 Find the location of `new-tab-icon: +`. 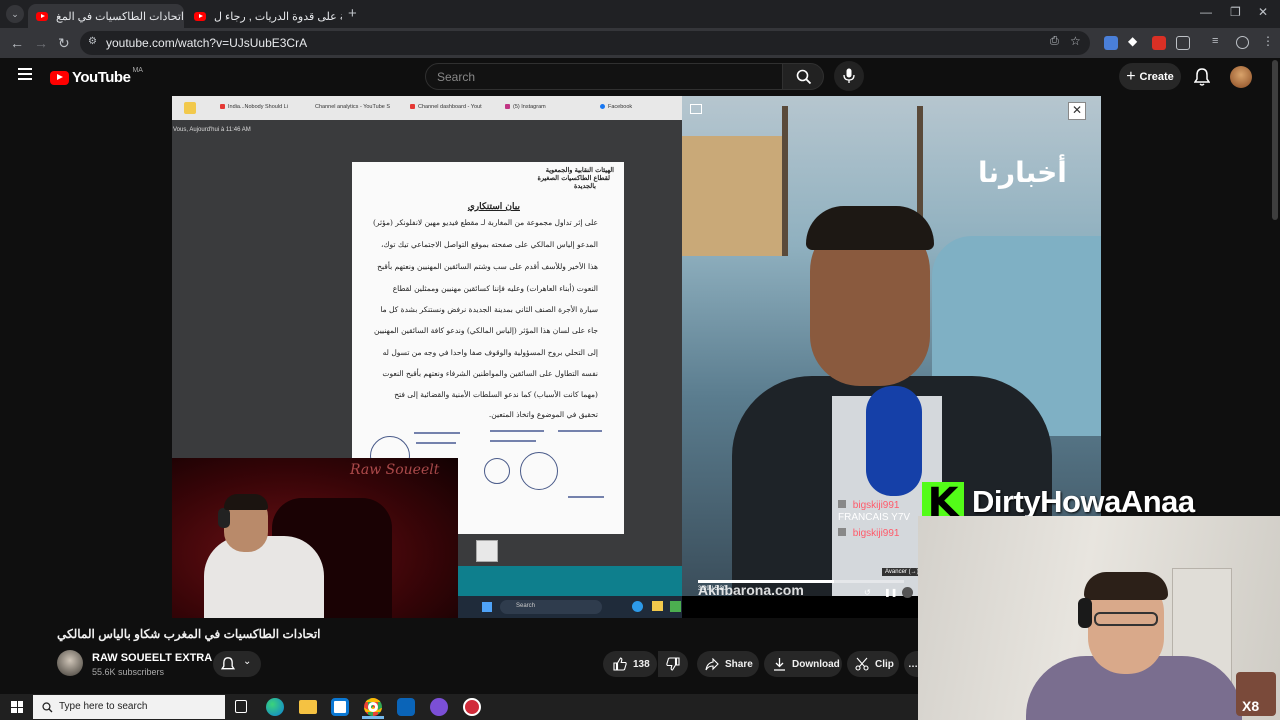

new-tab-icon: + is located at coordinates (352, 13).